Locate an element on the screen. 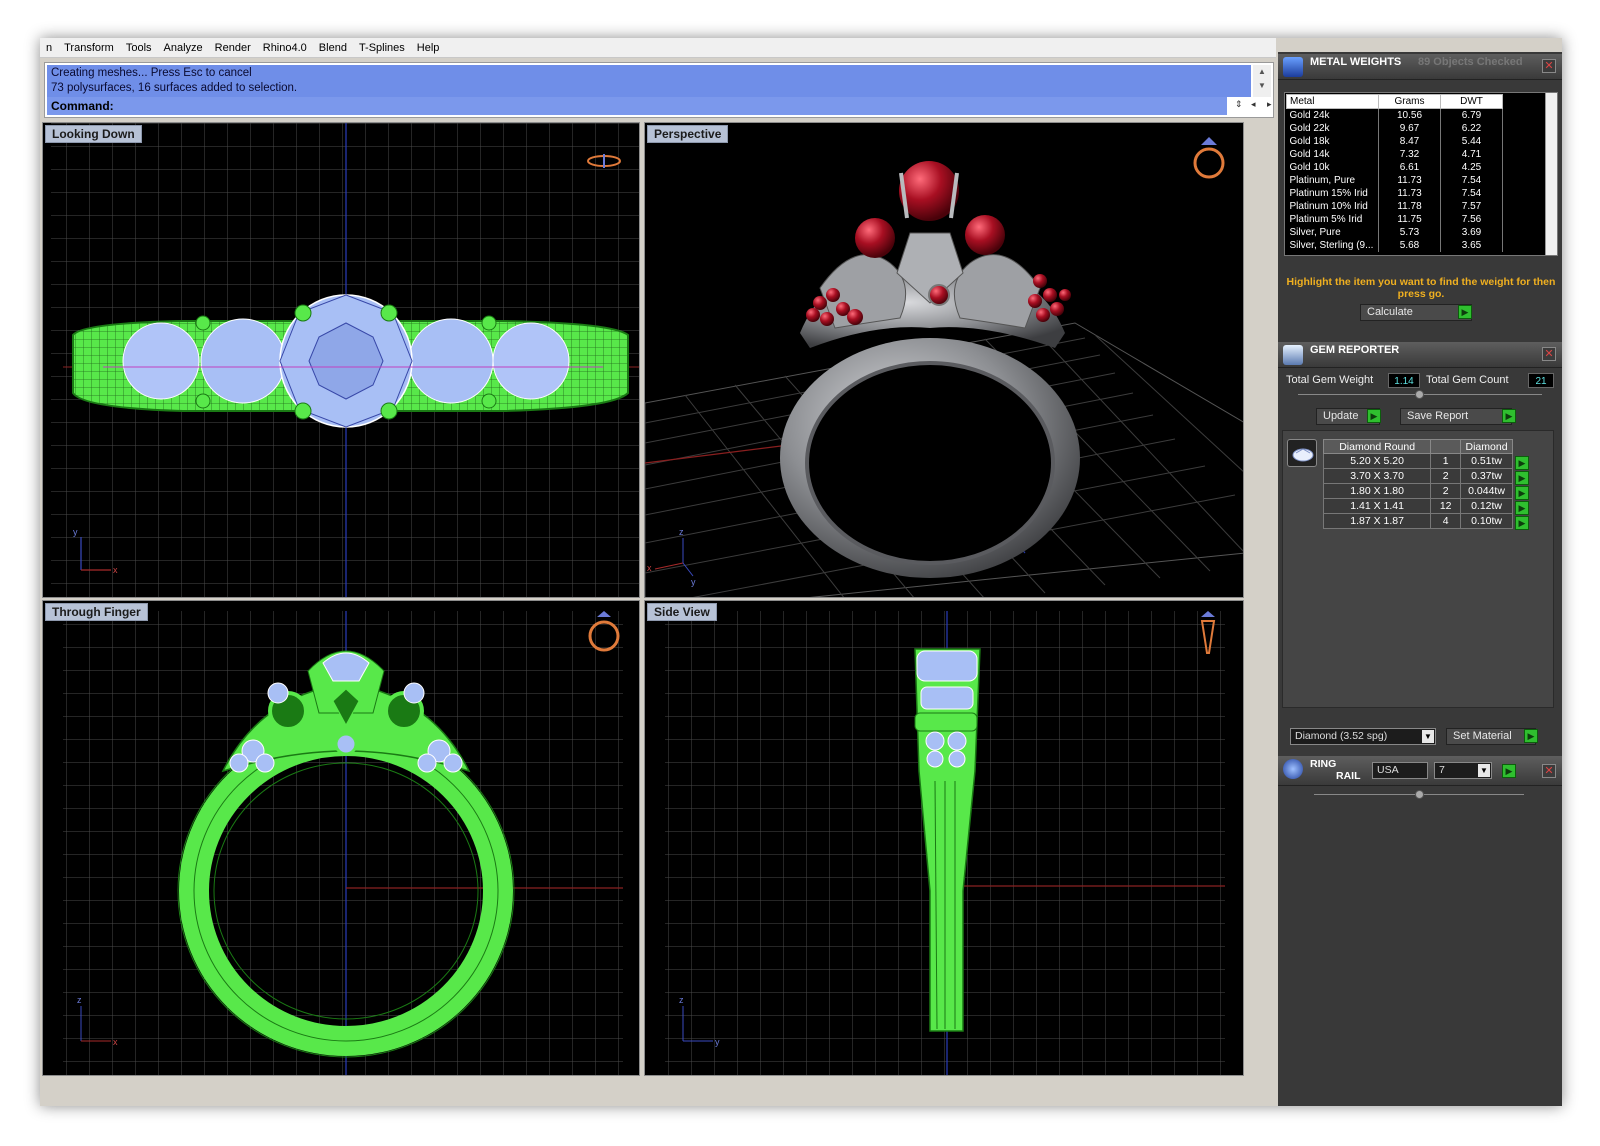 The image size is (1600, 1146). side-view-canvas: z y is located at coordinates (945, 843).